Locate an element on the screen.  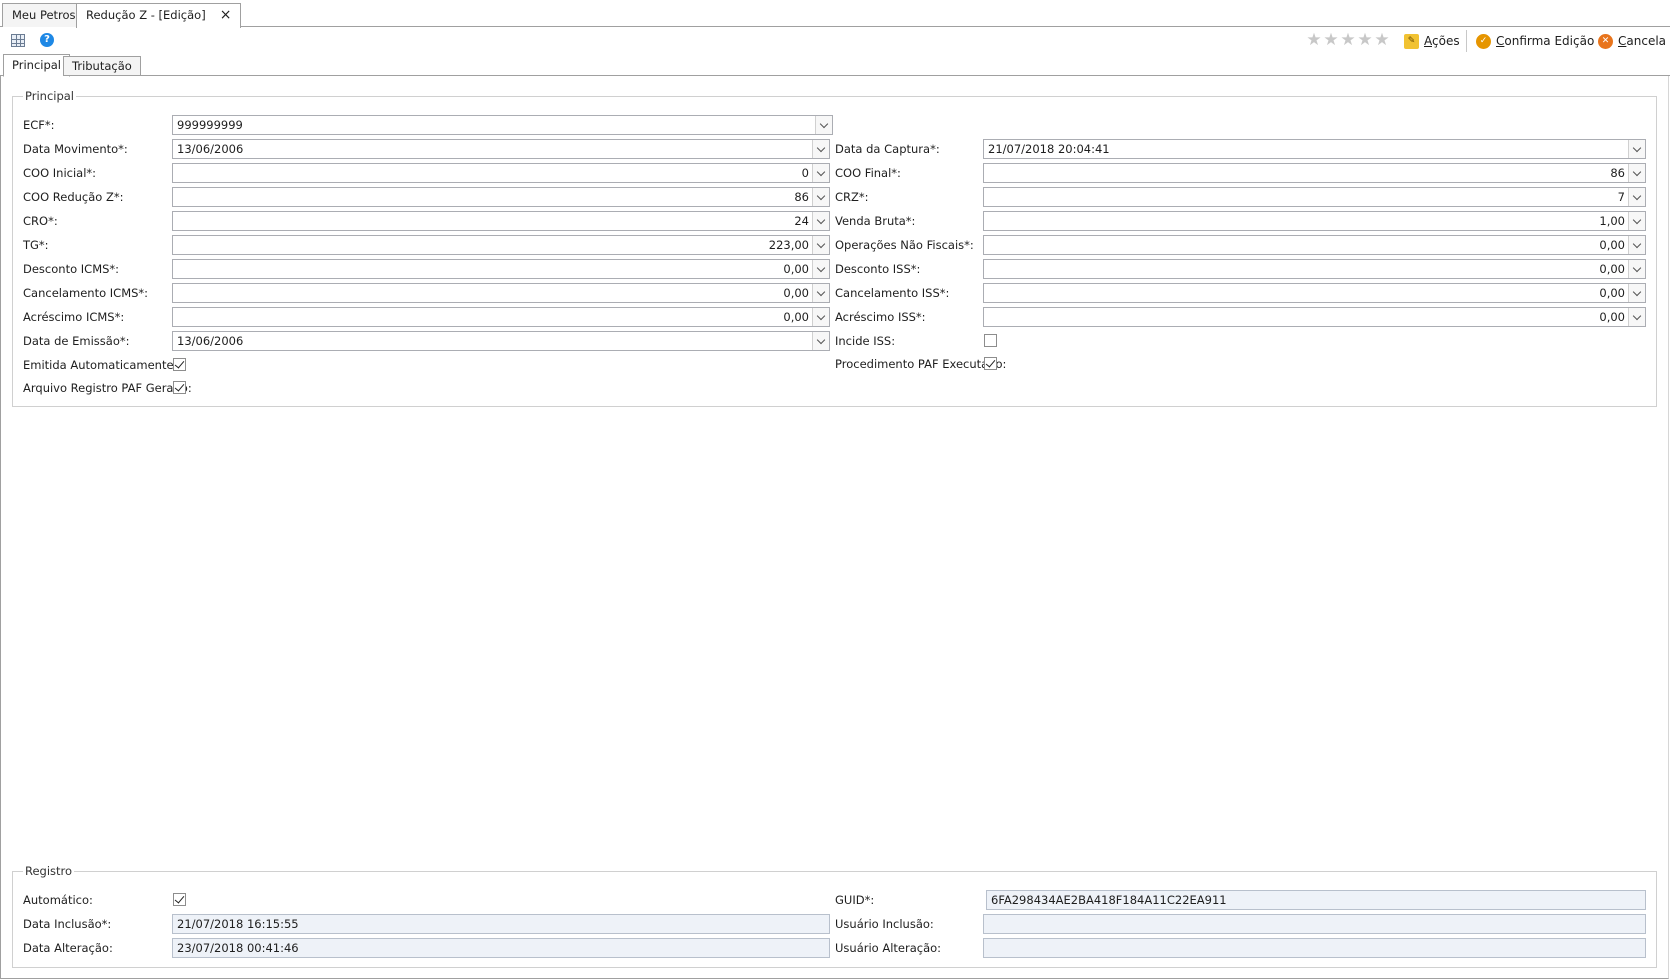
operacoes-nao-fiscais-field: 0,00 is located at coordinates (1314, 245).